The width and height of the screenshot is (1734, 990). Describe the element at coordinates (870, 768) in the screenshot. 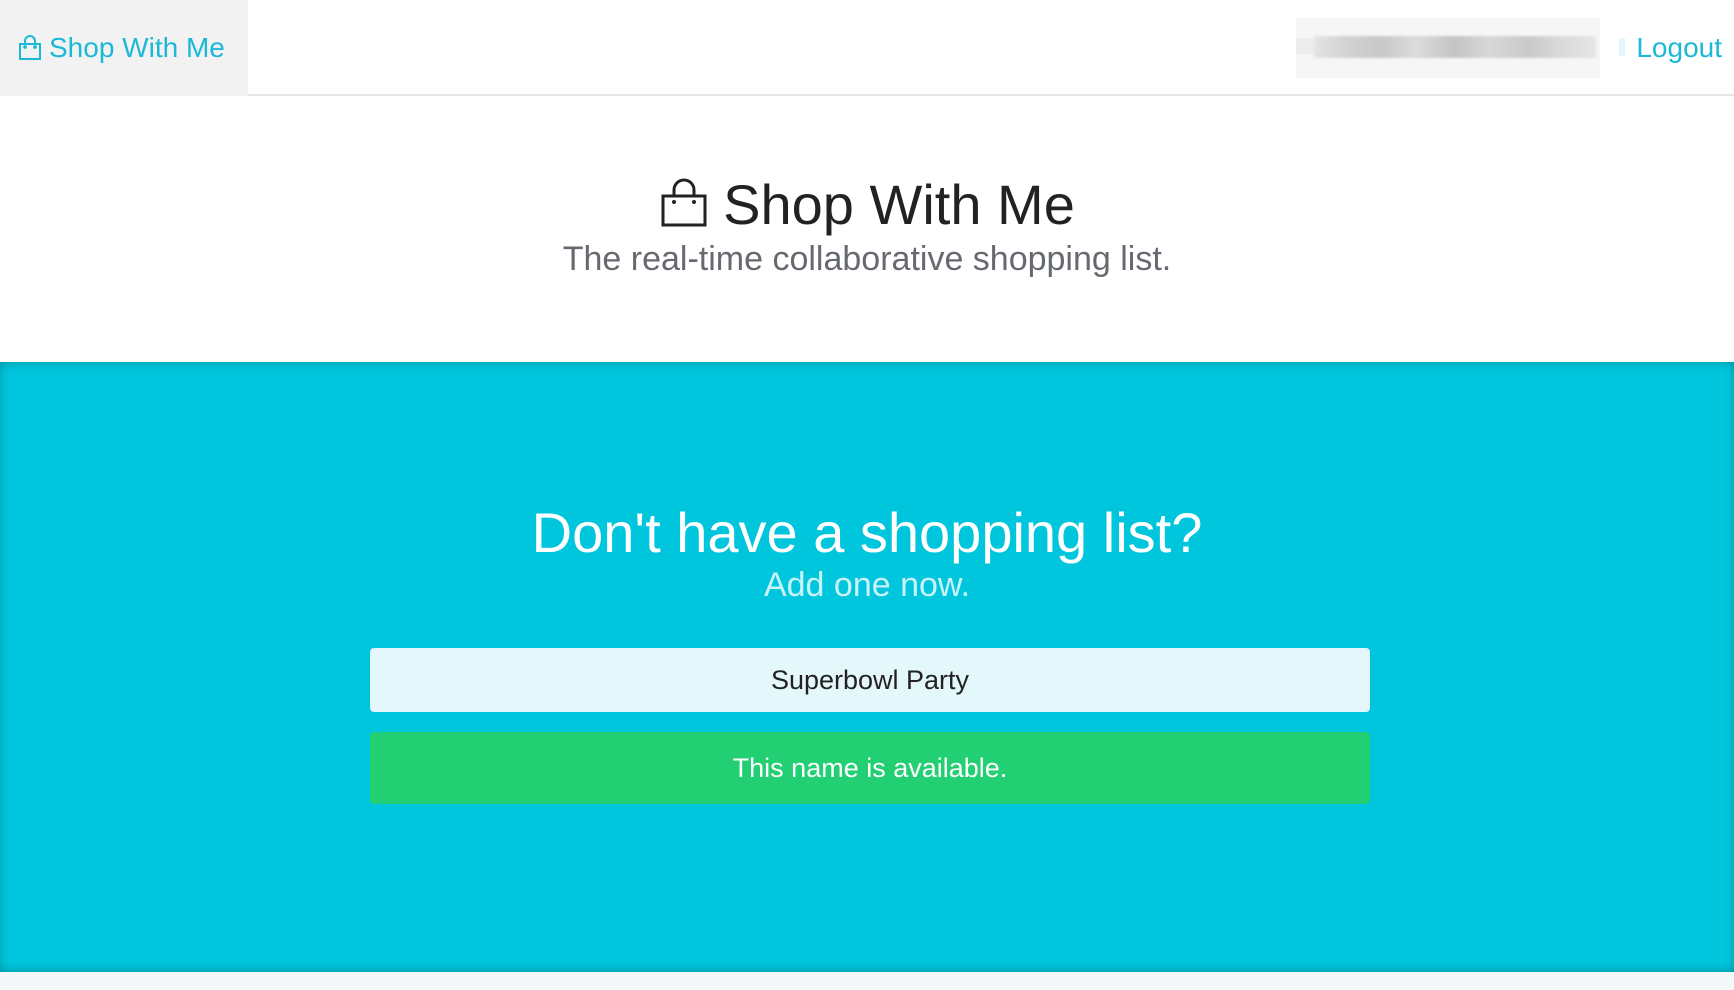

I see `name-available-alert: This name is available.` at that location.